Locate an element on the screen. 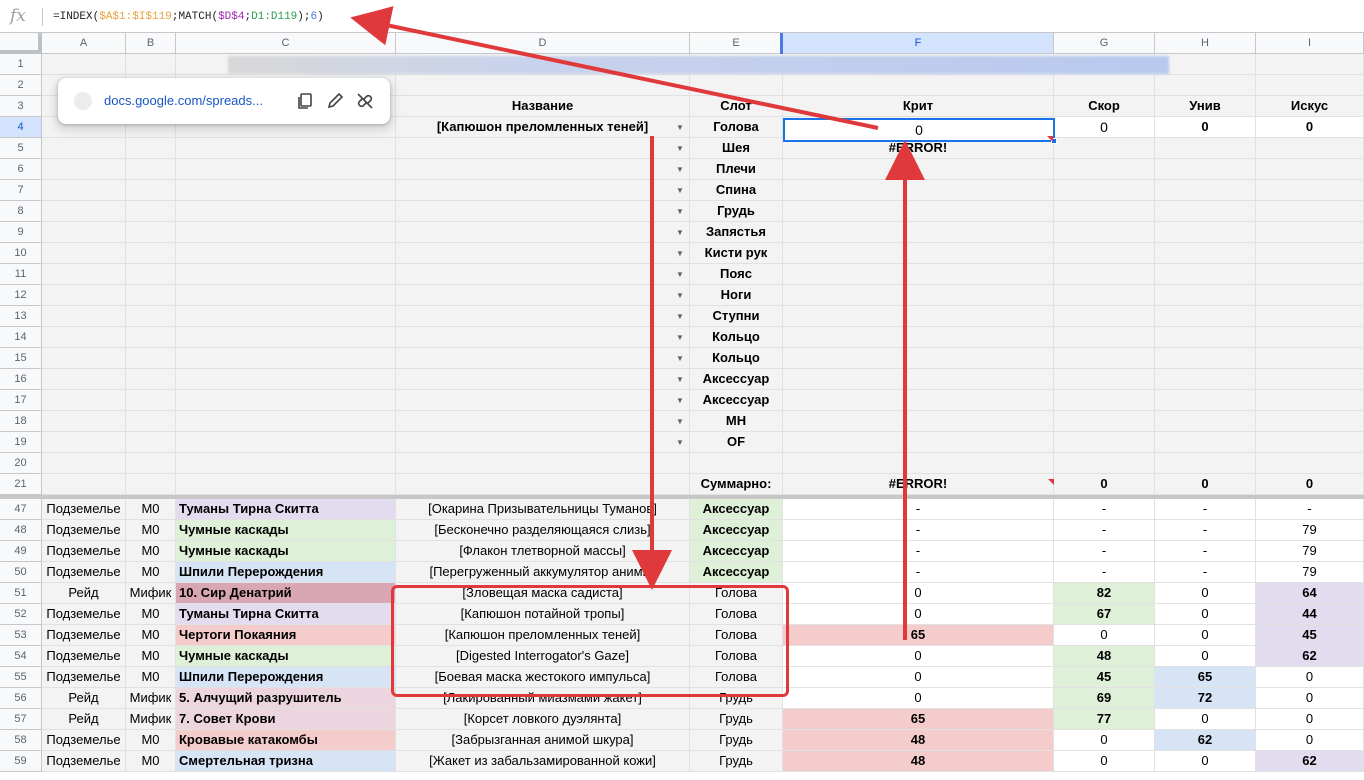 This screenshot has height=780, width=1364. cell-i48: 79 is located at coordinates (1310, 530).